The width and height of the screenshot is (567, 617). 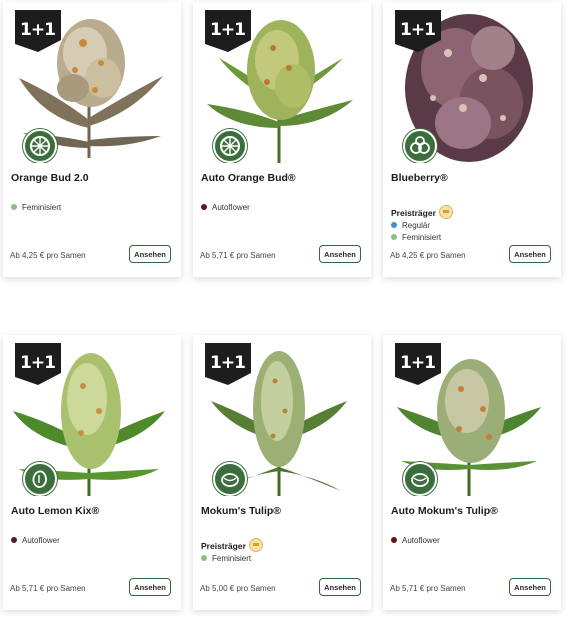 What do you see at coordinates (50, 178) in the screenshot?
I see `product-name: Orange Bud 2.0` at bounding box center [50, 178].